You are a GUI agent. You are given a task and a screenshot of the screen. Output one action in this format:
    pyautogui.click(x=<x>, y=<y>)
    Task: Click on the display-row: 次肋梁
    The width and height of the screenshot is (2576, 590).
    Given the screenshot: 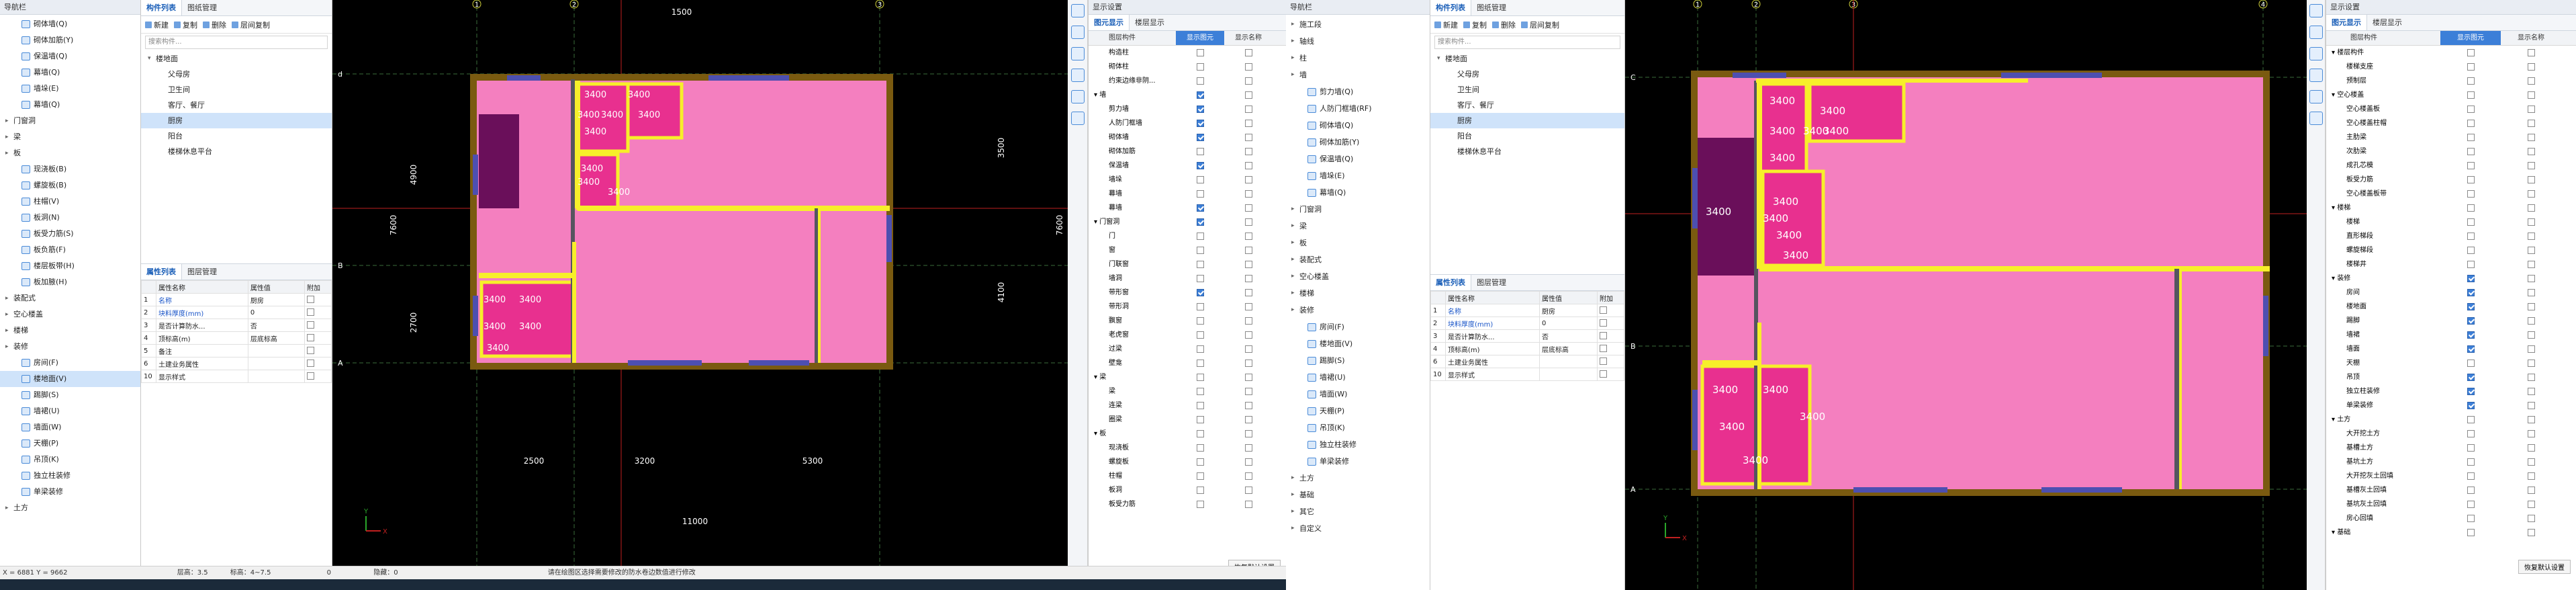 What is the action you would take?
    pyautogui.click(x=2451, y=151)
    